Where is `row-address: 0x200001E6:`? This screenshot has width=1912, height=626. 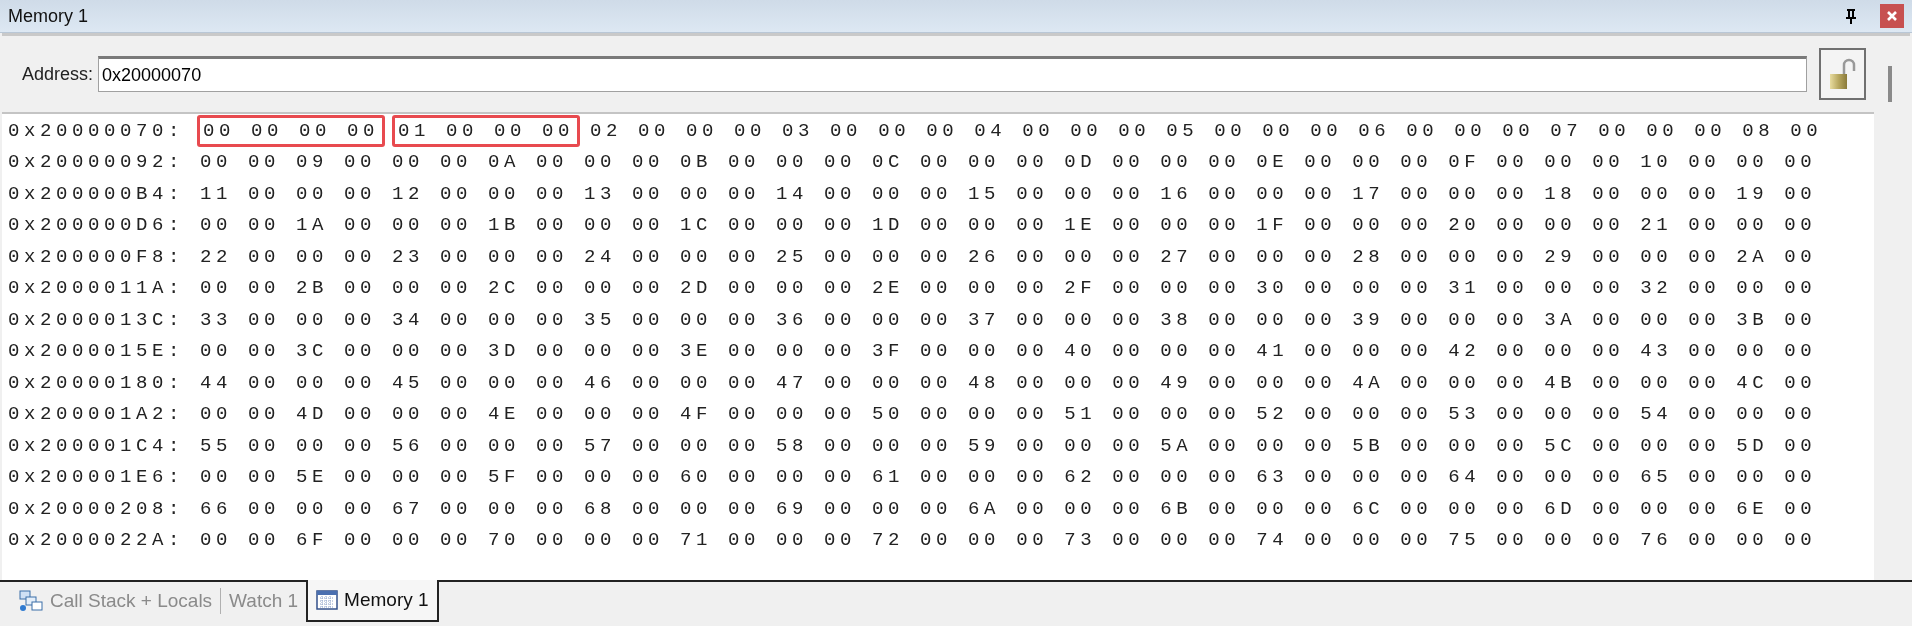 row-address: 0x200001E6: is located at coordinates (96, 477).